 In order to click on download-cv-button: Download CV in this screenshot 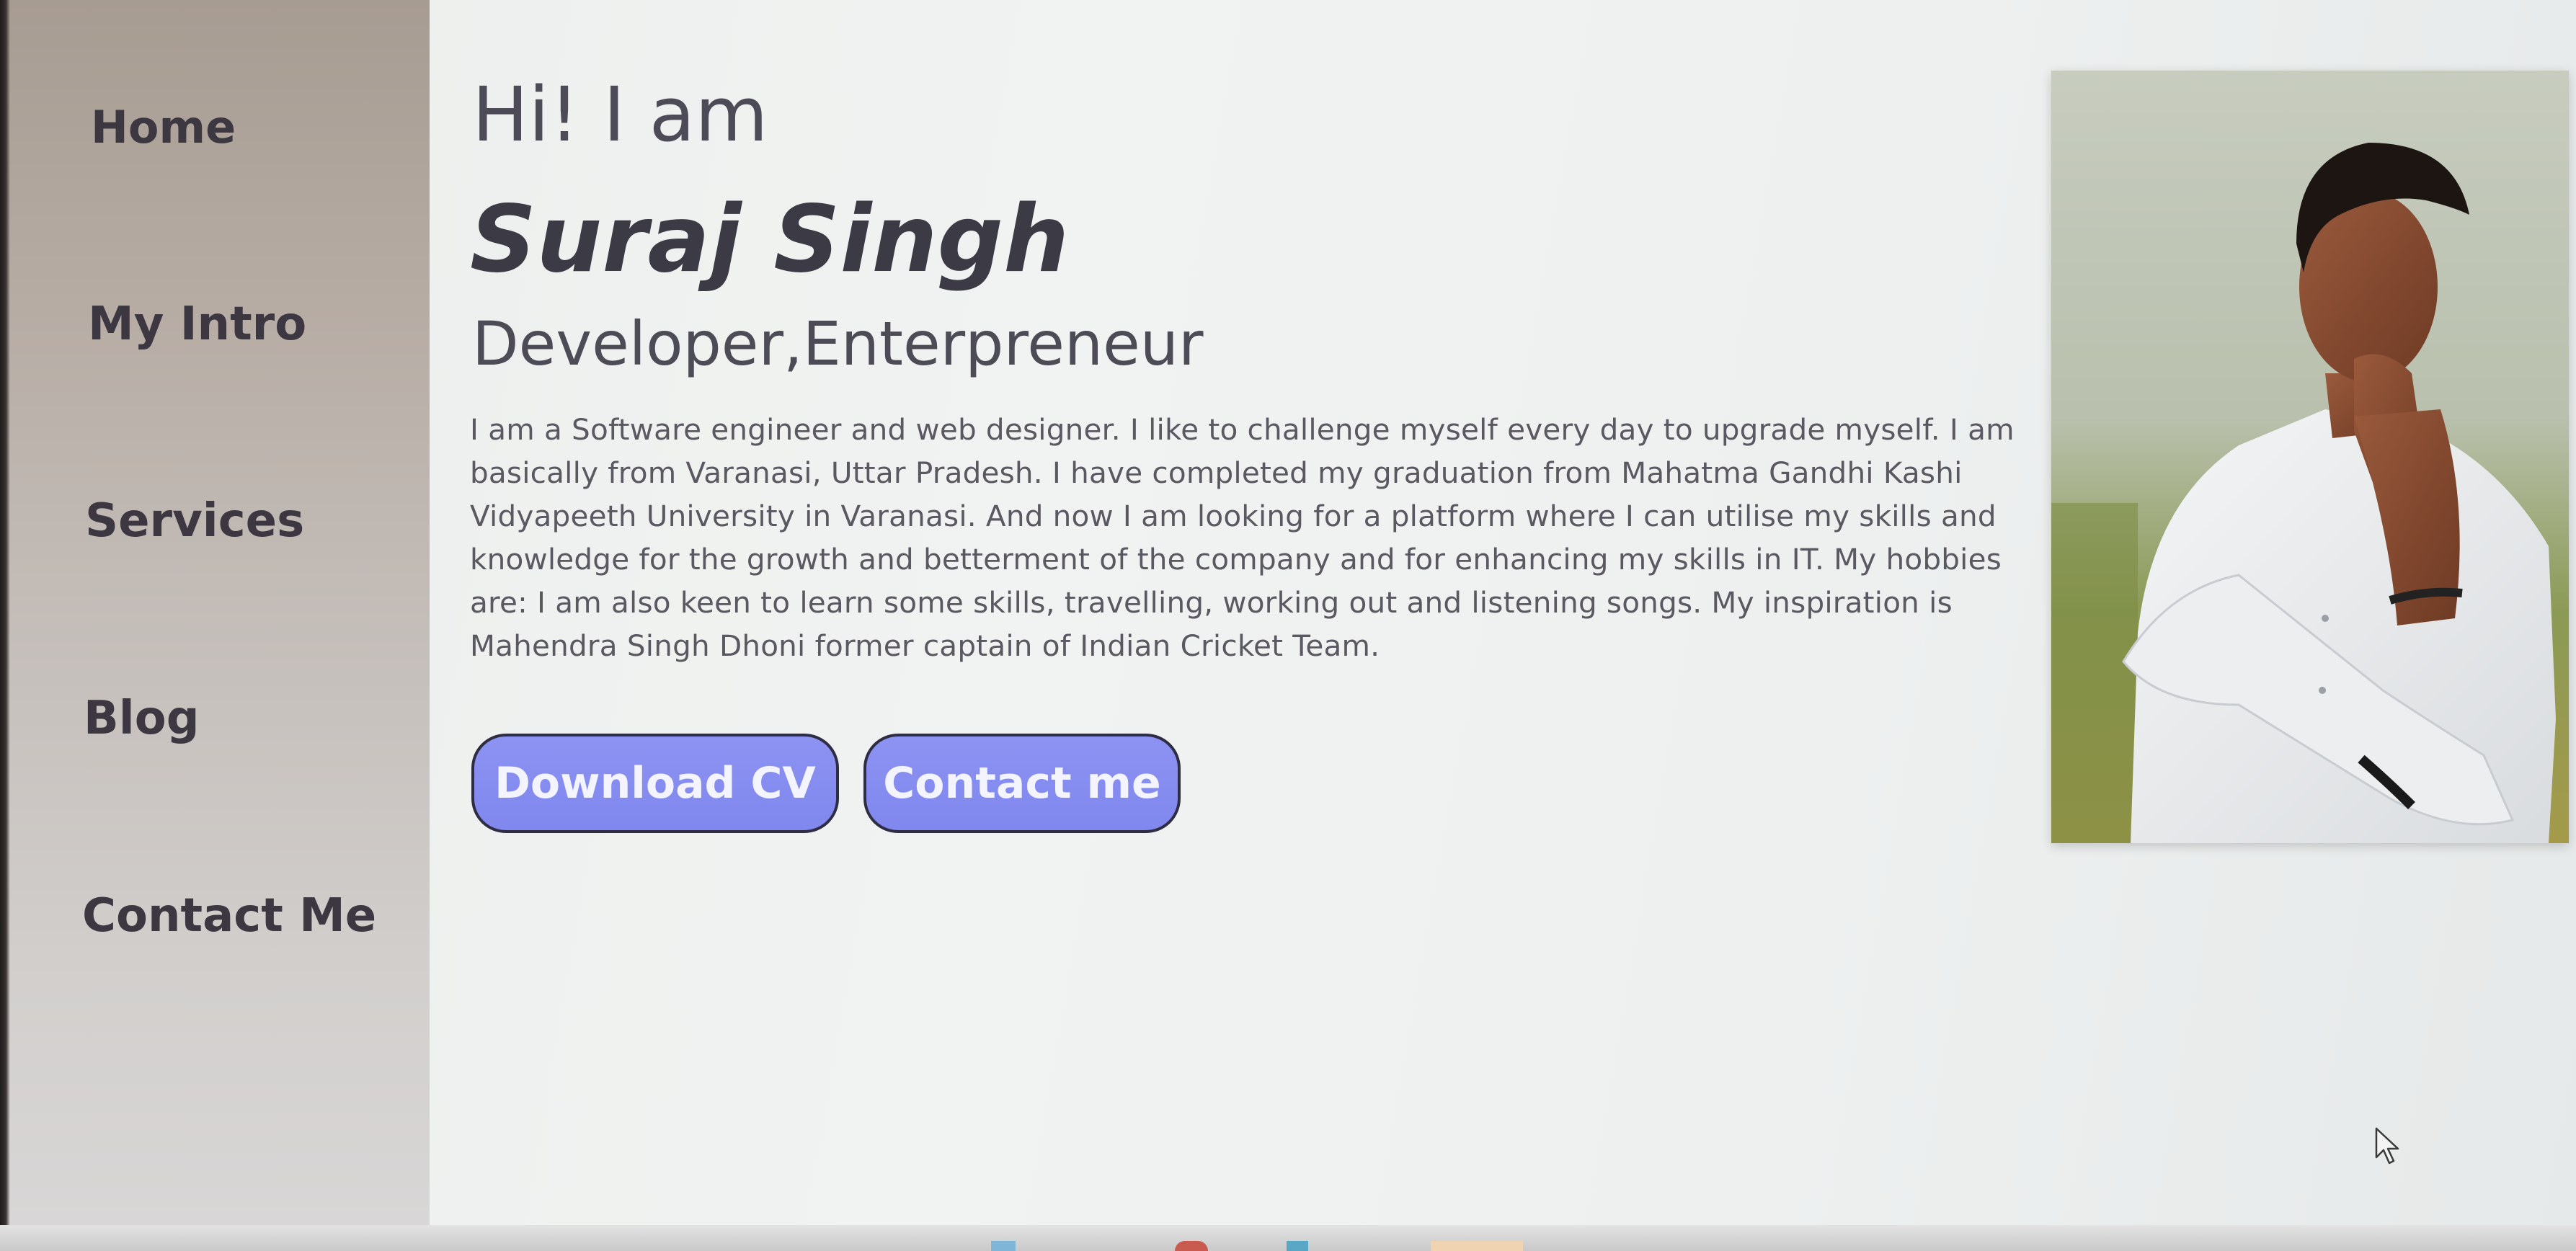, I will do `click(655, 783)`.